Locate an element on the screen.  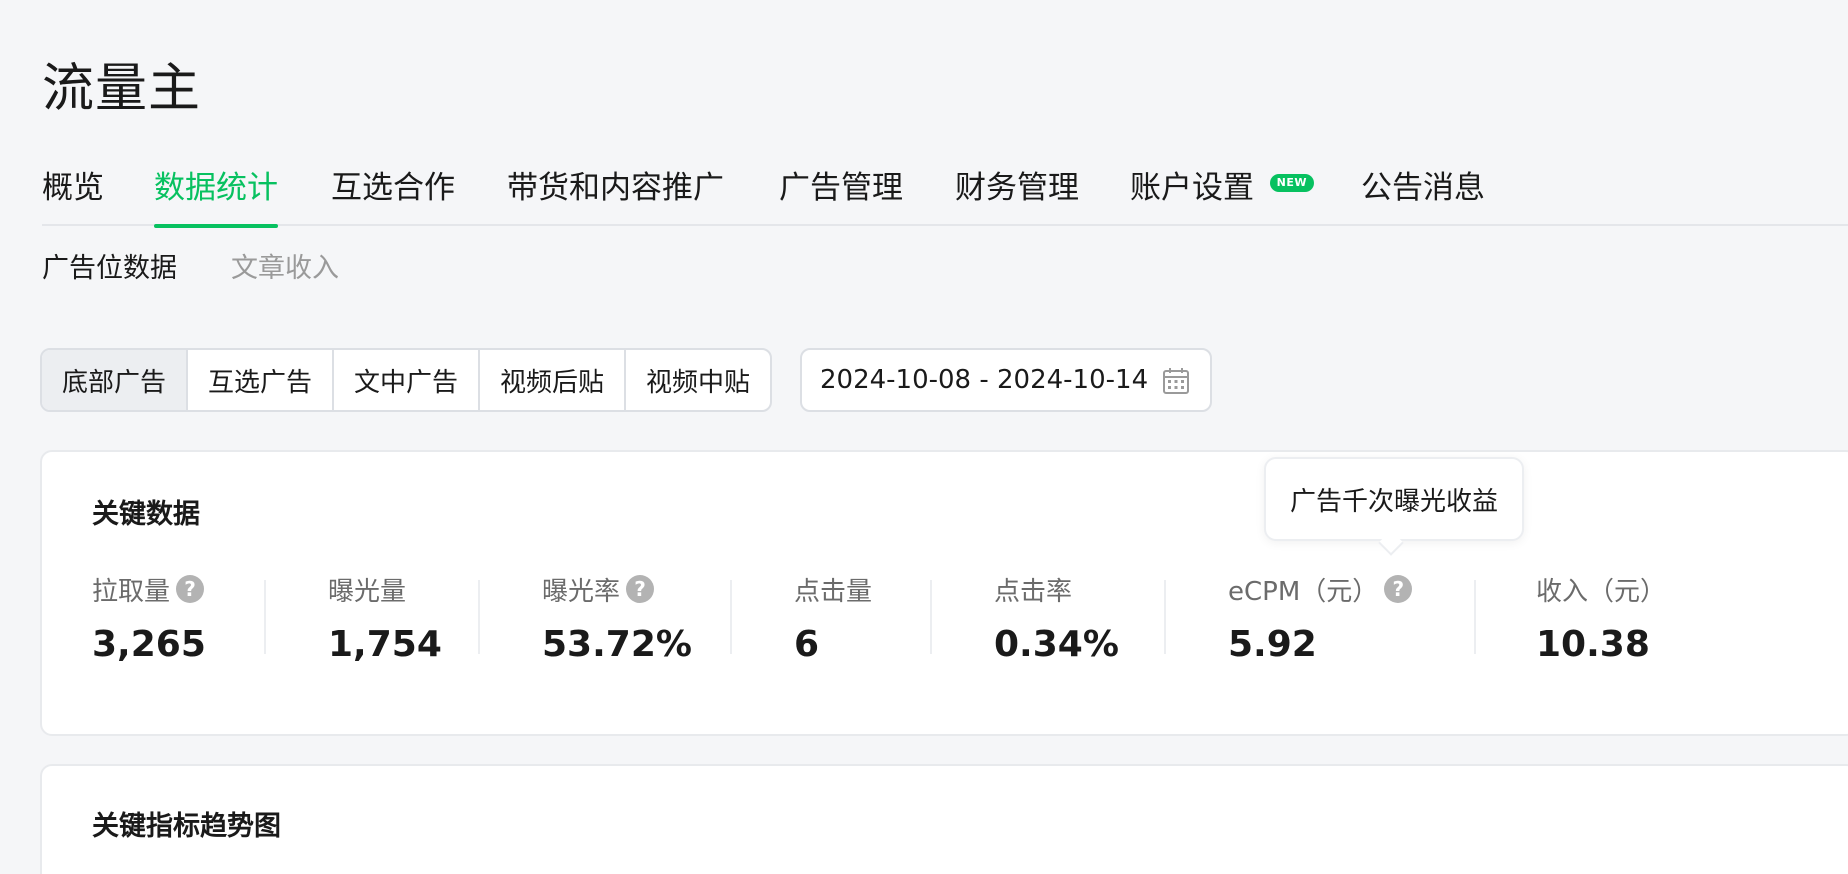
metric-label: 拉取量 is located at coordinates (131, 591).